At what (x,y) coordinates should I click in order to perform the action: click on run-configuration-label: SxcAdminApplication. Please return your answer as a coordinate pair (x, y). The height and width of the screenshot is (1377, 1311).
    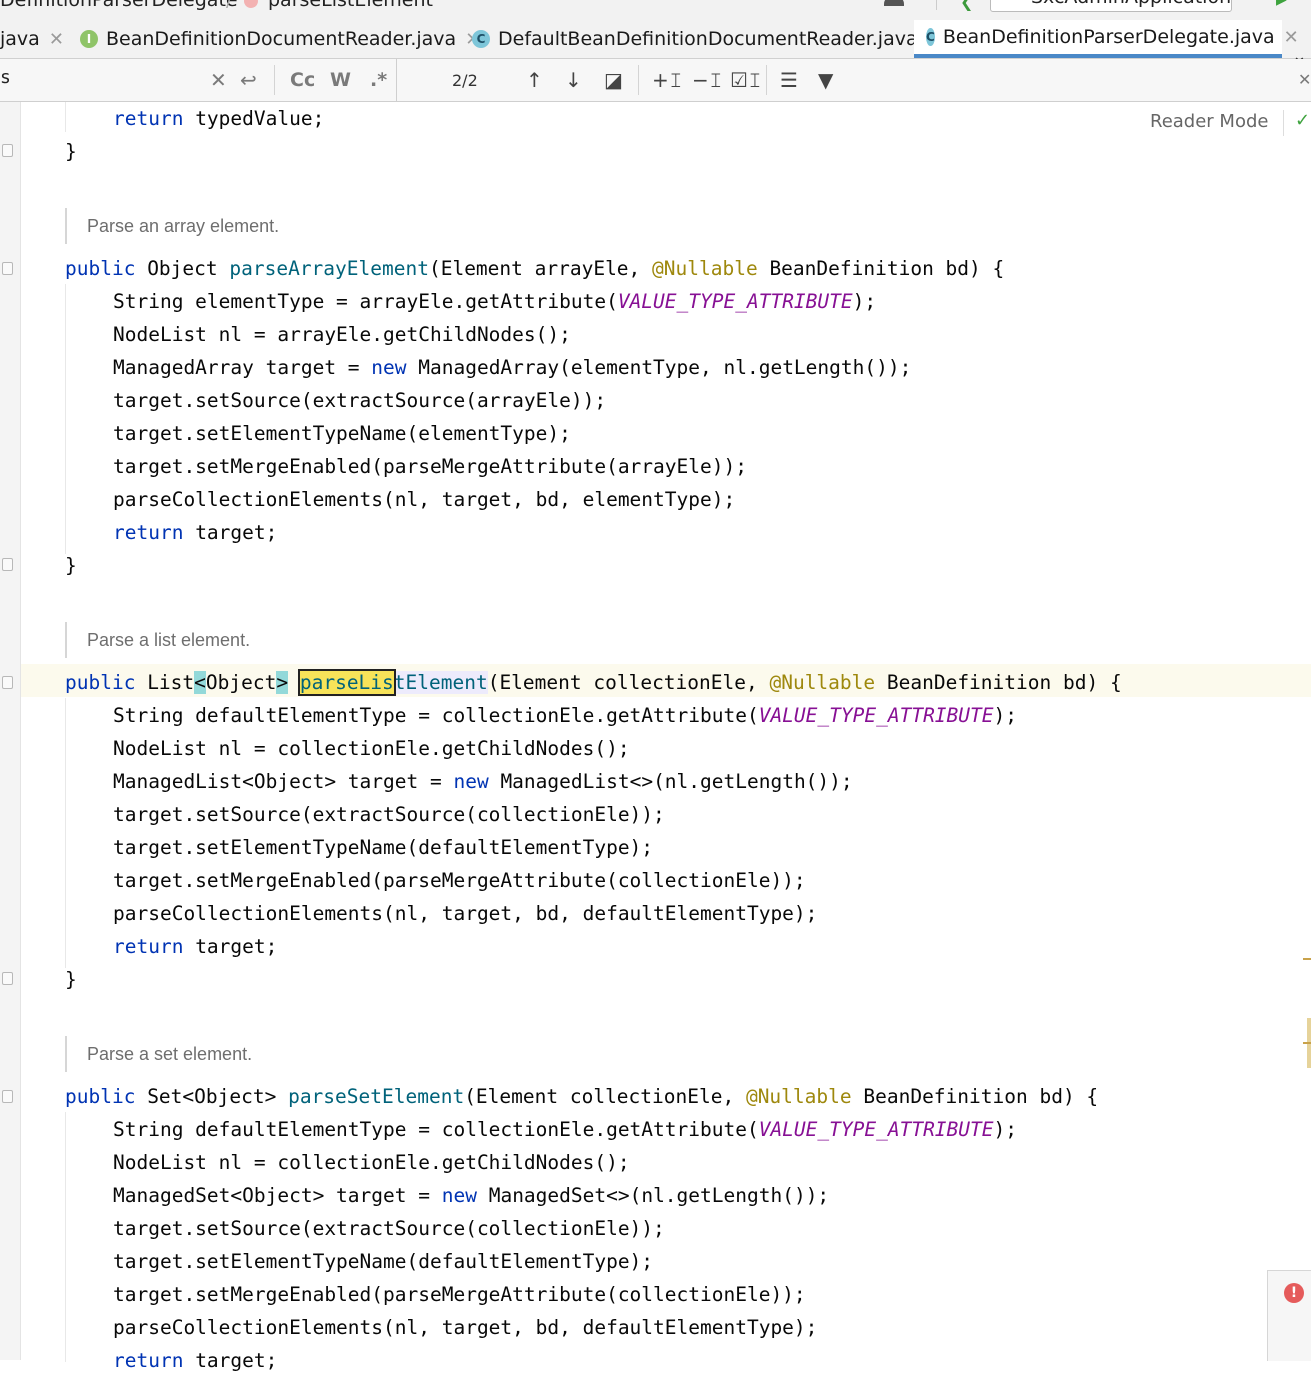
    Looking at the image, I should click on (1131, 4).